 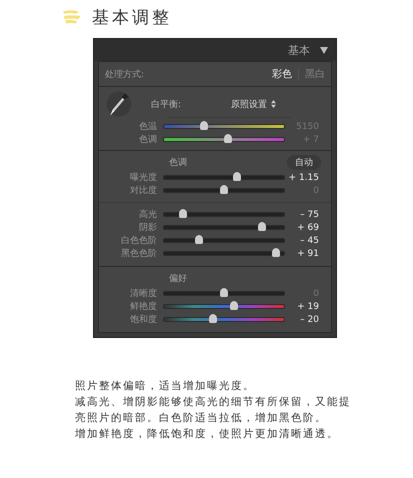 What do you see at coordinates (309, 319) in the screenshot?
I see `slider-value: – 20` at bounding box center [309, 319].